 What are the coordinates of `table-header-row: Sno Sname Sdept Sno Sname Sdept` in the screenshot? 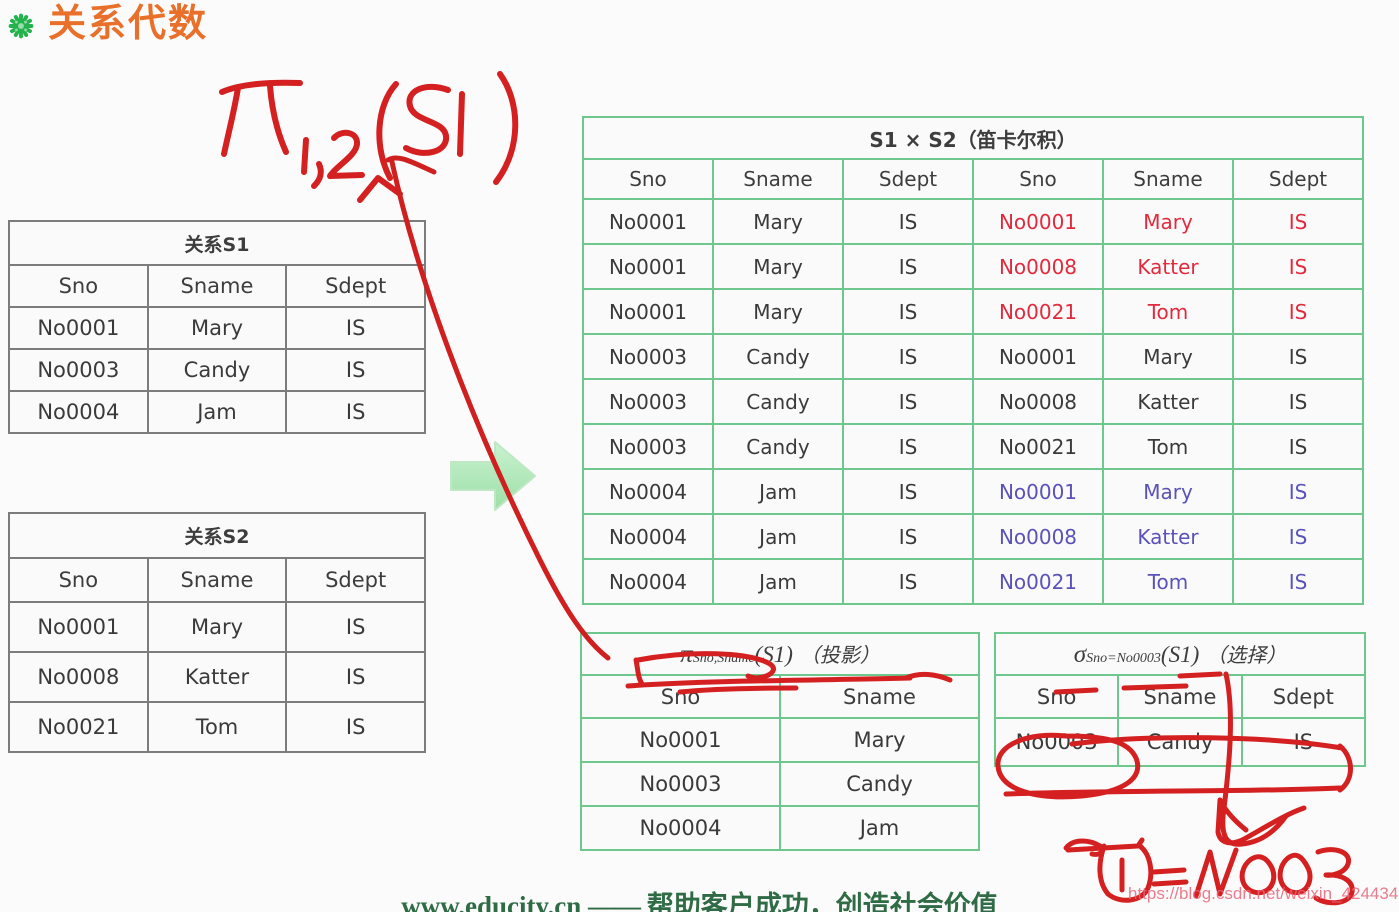 It's located at (973, 179).